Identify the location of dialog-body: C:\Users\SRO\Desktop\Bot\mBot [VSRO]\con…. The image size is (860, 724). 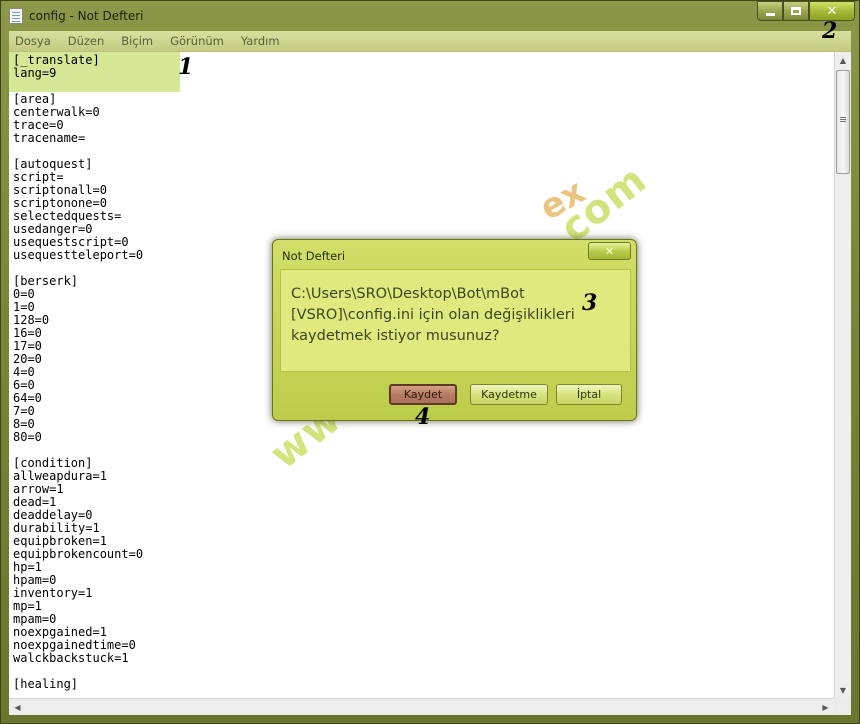
(455, 320).